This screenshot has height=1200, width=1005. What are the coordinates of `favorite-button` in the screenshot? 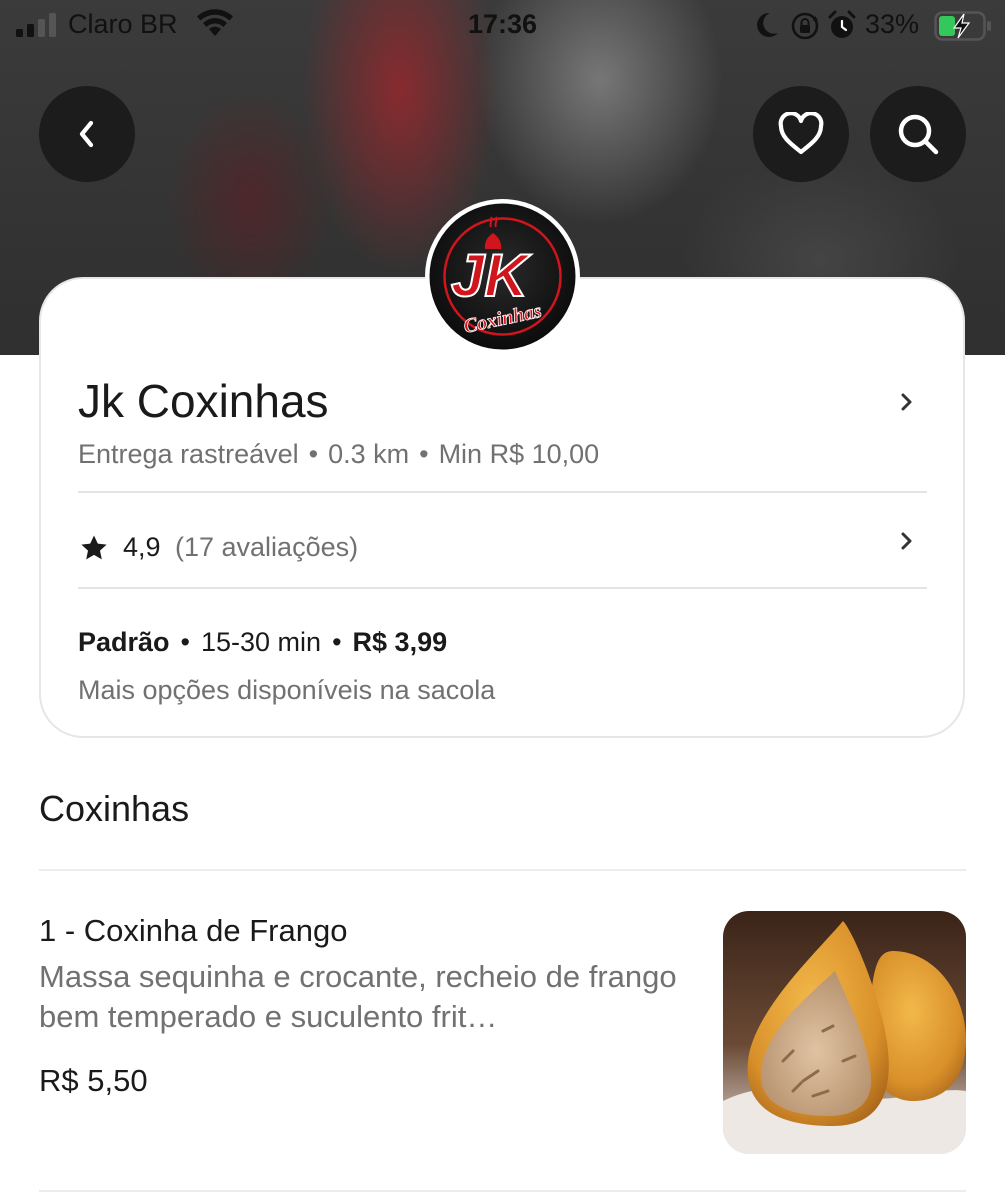 It's located at (801, 134).